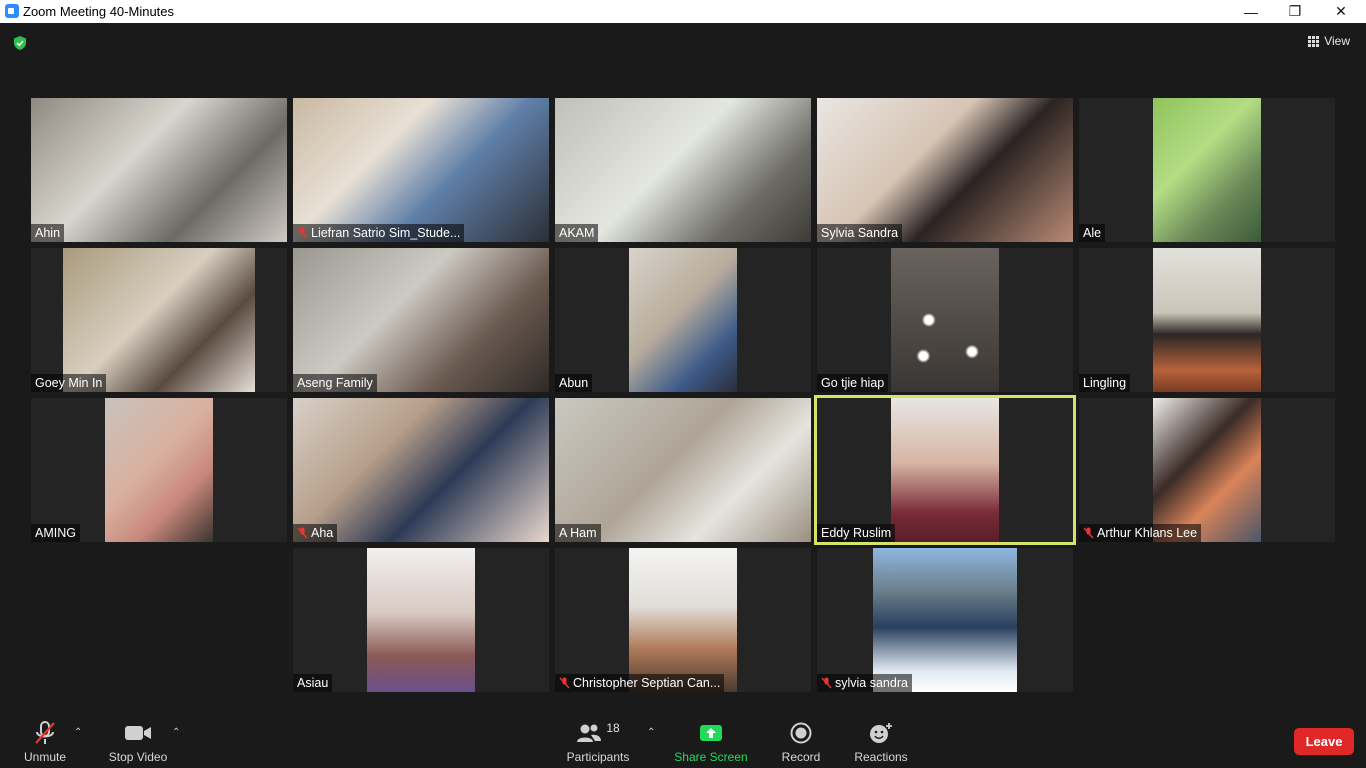 This screenshot has height=768, width=1366. I want to click on record-icon, so click(801, 733).